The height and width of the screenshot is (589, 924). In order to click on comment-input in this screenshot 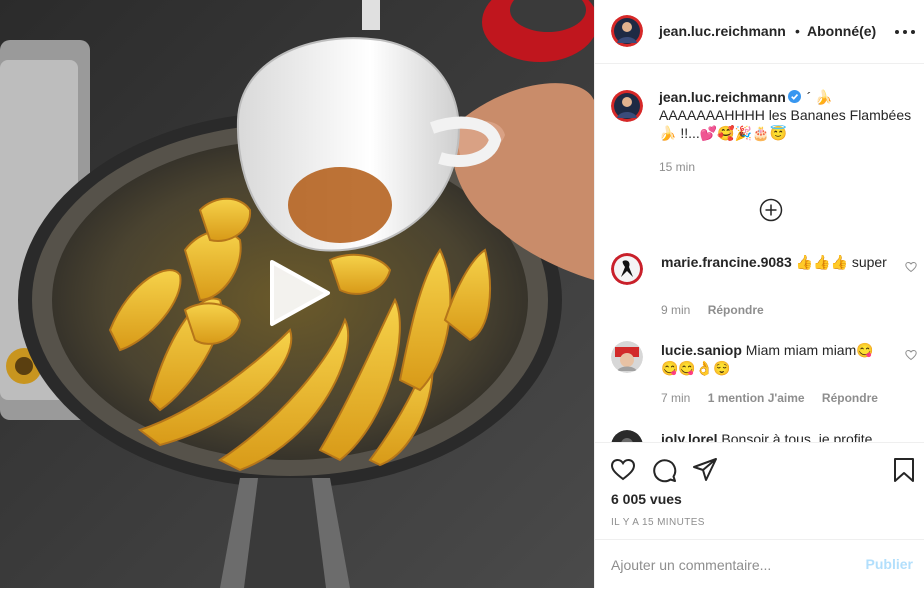, I will do `click(731, 565)`.